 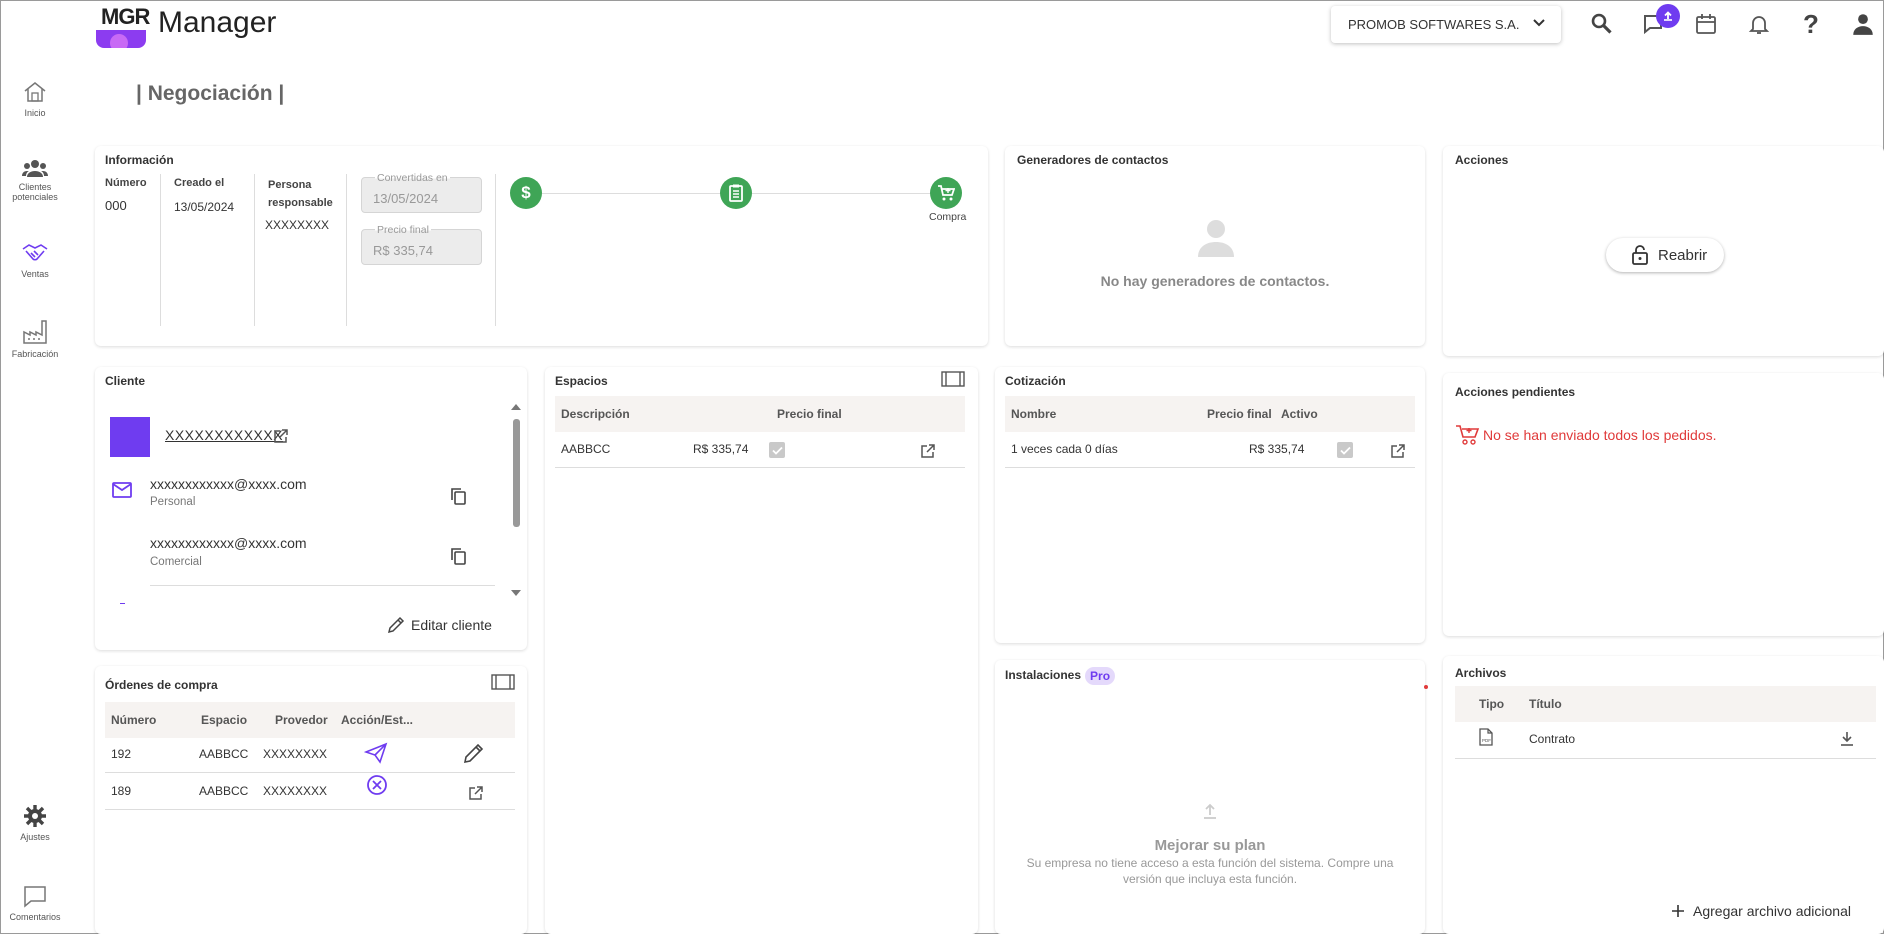 I want to click on list-fragment, so click(x=122, y=603).